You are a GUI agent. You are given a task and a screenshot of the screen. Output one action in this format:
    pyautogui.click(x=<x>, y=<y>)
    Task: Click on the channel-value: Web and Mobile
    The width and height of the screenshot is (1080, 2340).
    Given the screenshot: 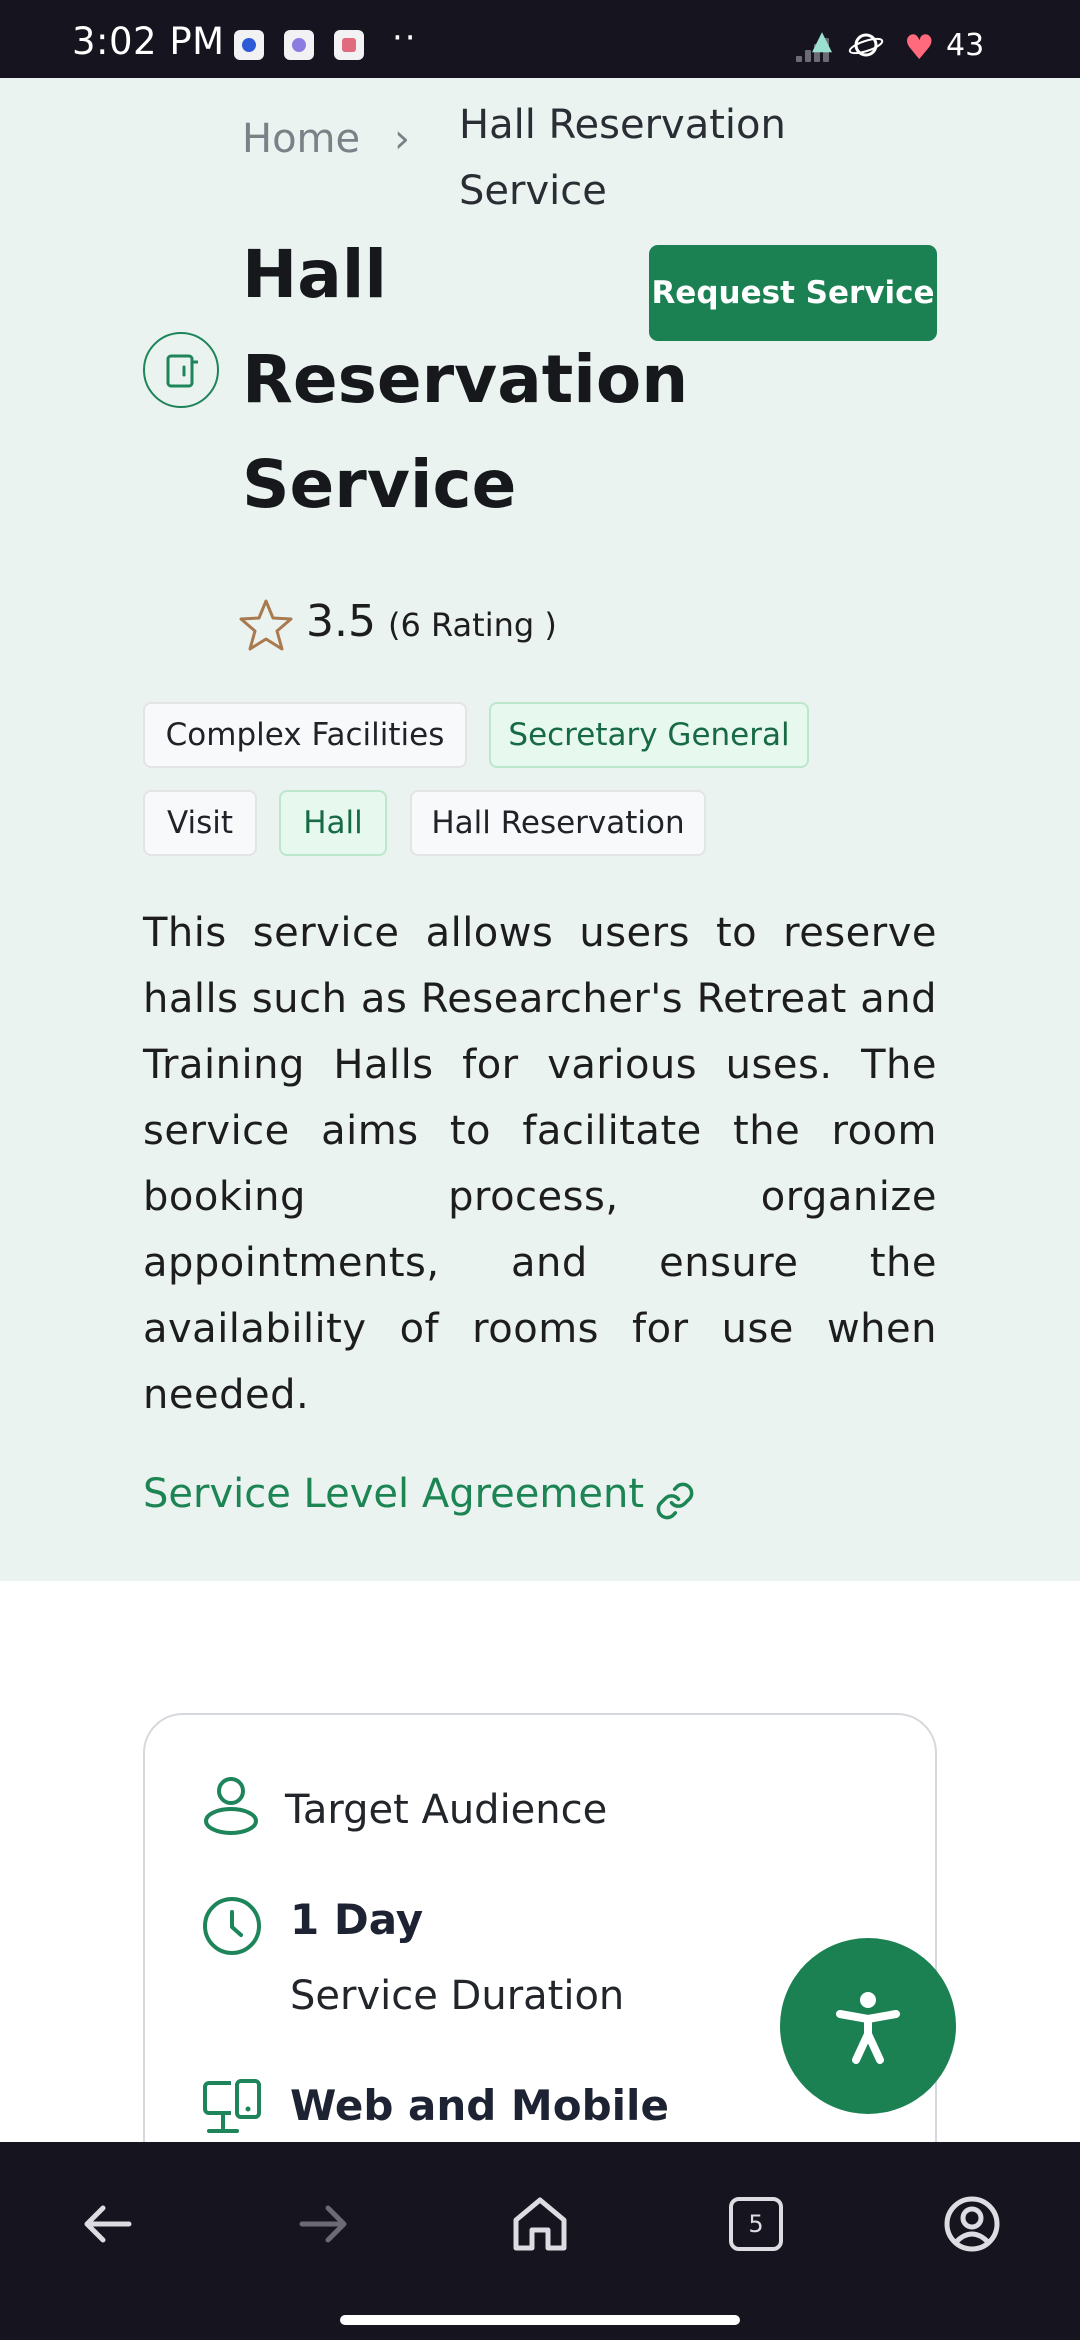 What is the action you would take?
    pyautogui.click(x=479, y=2105)
    